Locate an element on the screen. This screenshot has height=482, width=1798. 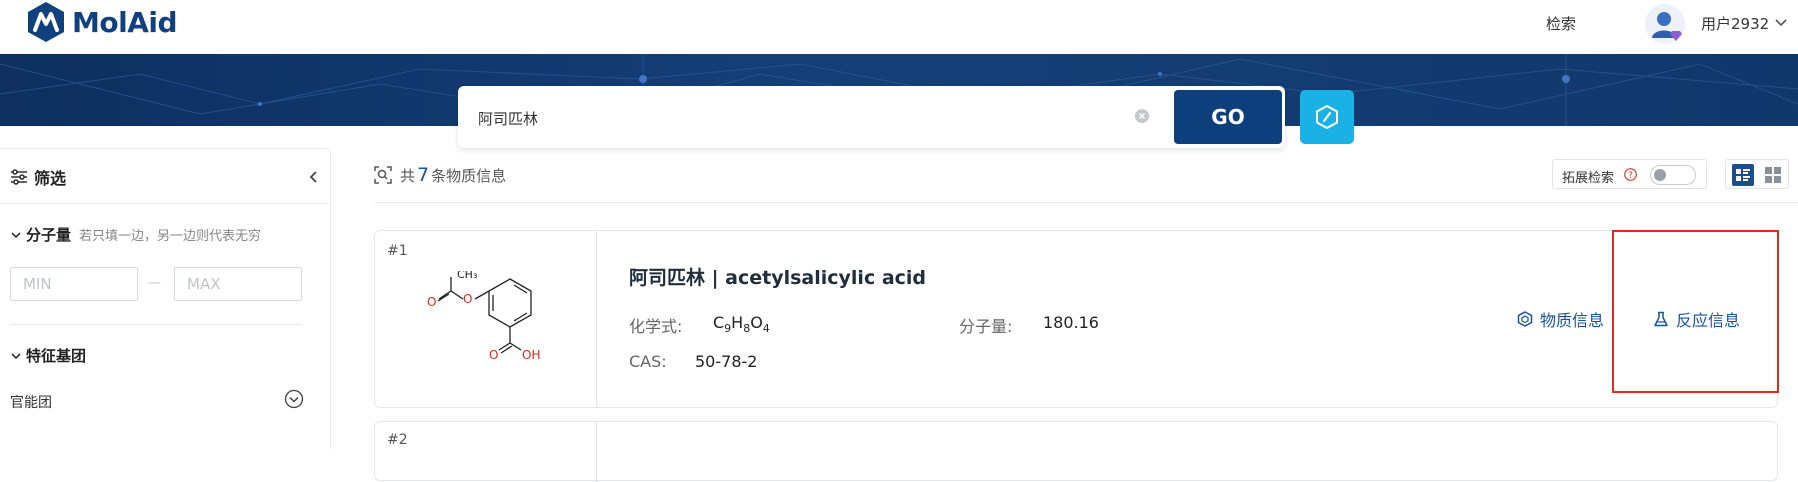
result-card: #2 is located at coordinates (1076, 451).